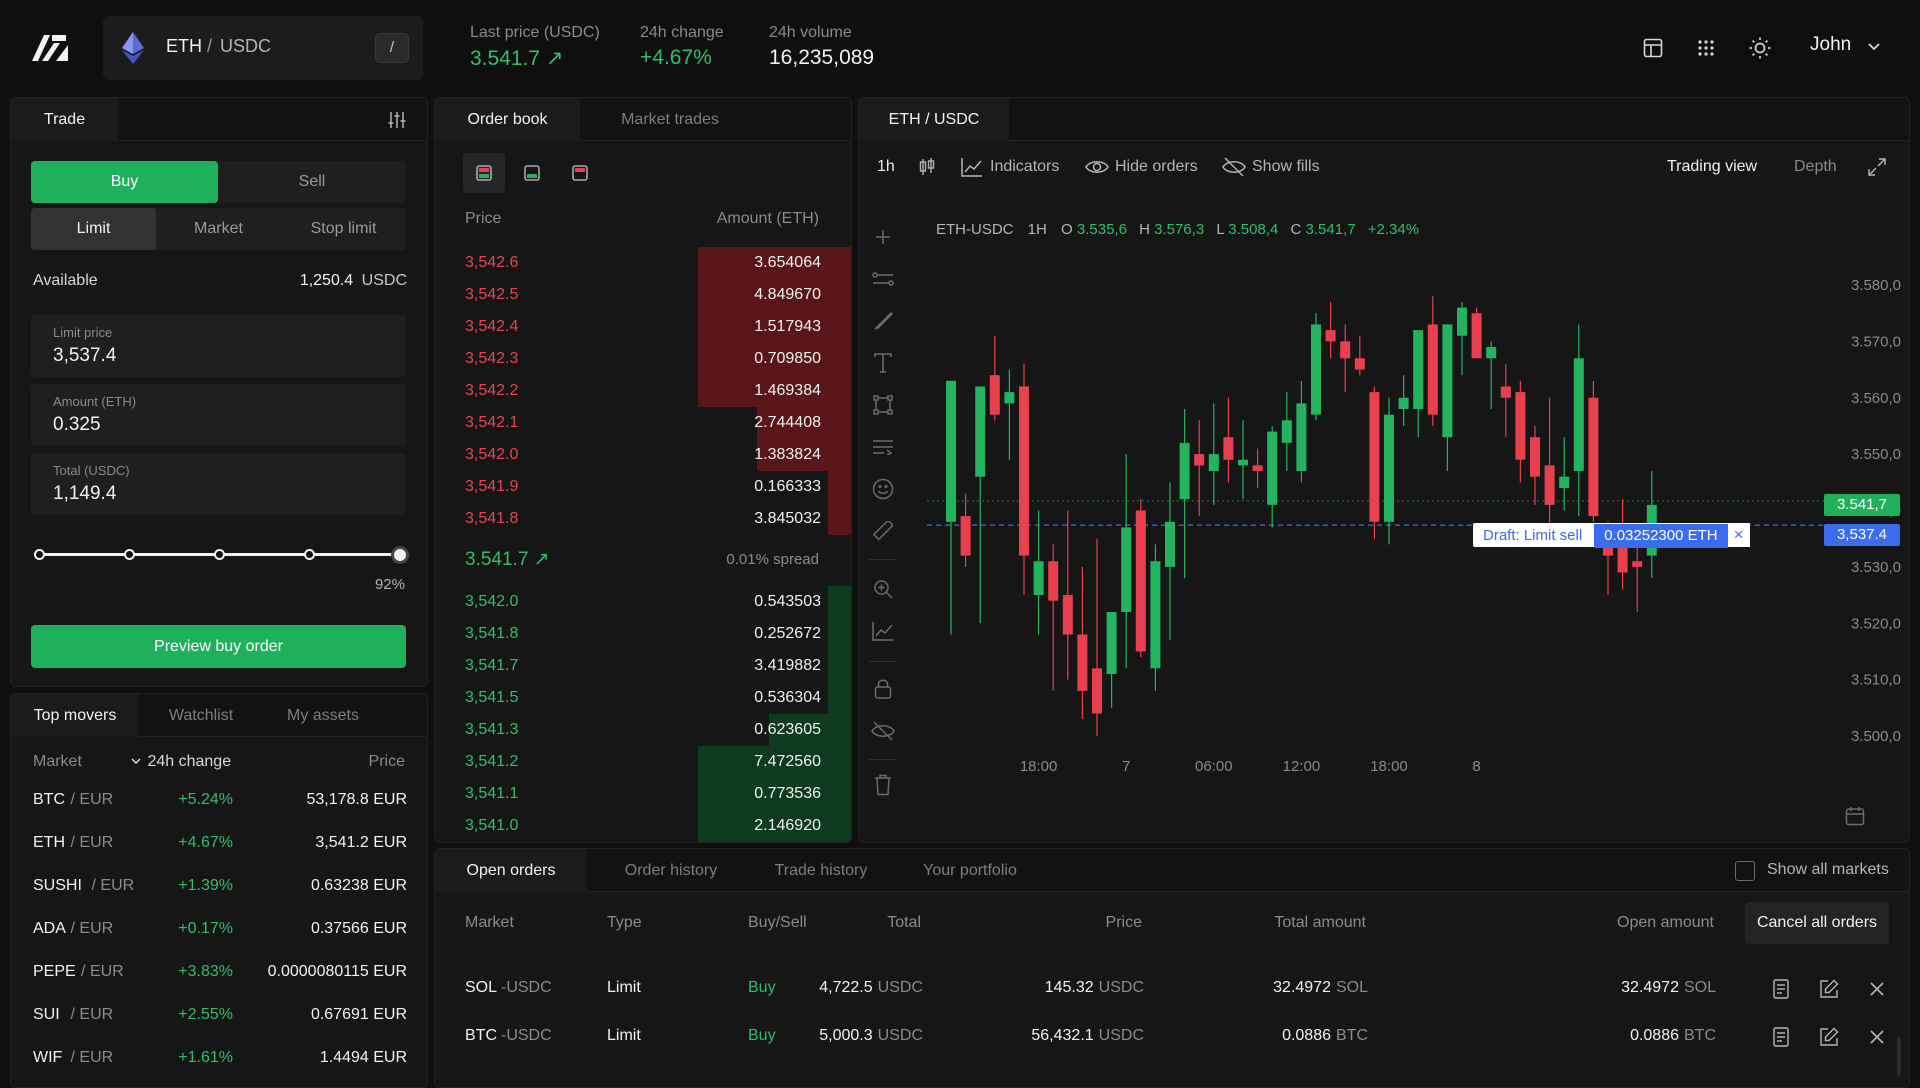 The image size is (1920, 1088). Describe the element at coordinates (1706, 48) in the screenshot. I see `grid-icon` at that location.